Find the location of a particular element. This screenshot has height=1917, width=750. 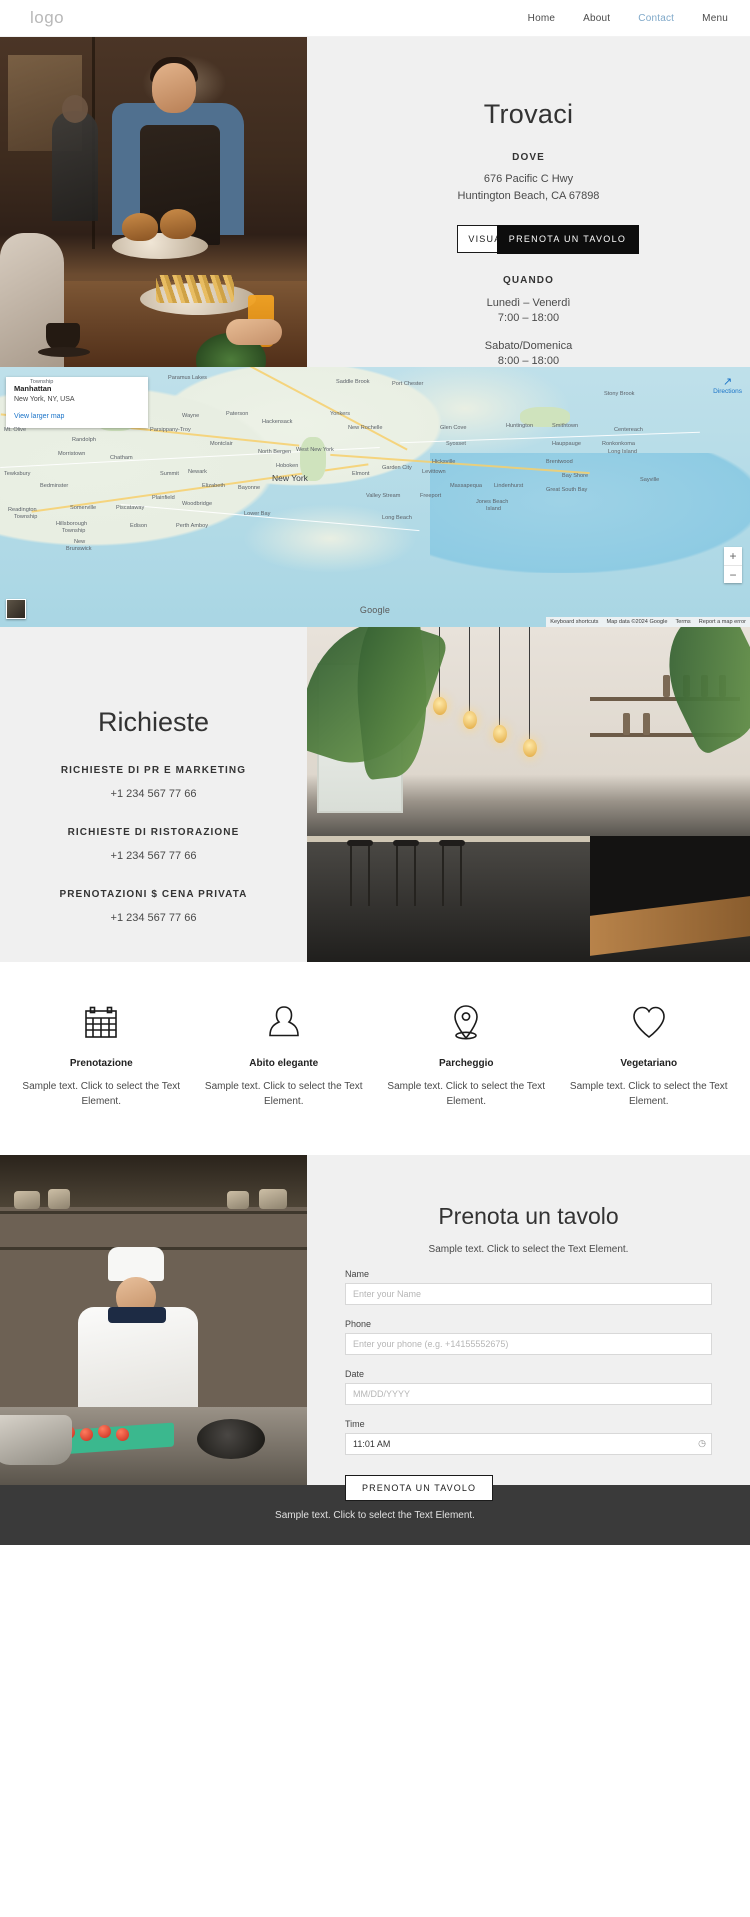

map-place-label: Bayonne is located at coordinates (249, 488).